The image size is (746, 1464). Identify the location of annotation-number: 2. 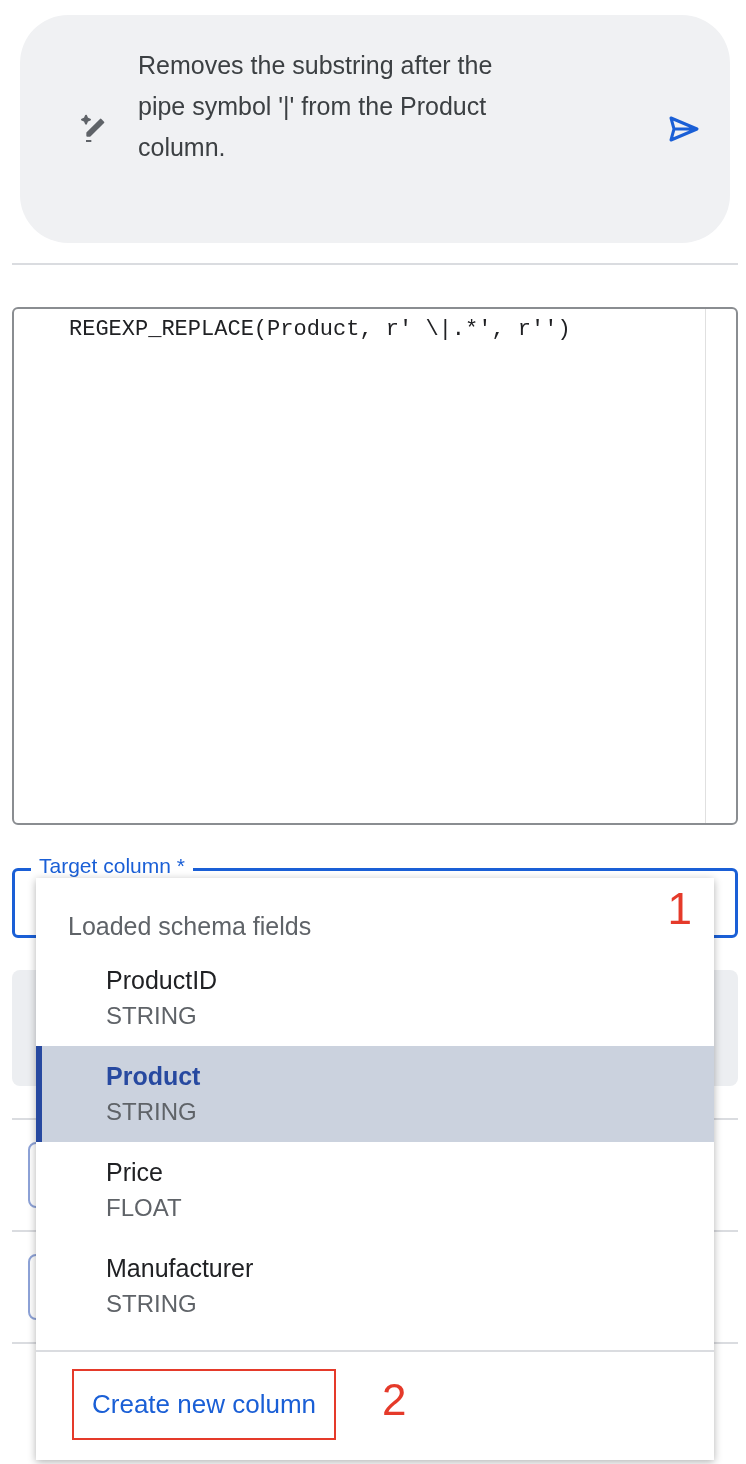
(394, 1400).